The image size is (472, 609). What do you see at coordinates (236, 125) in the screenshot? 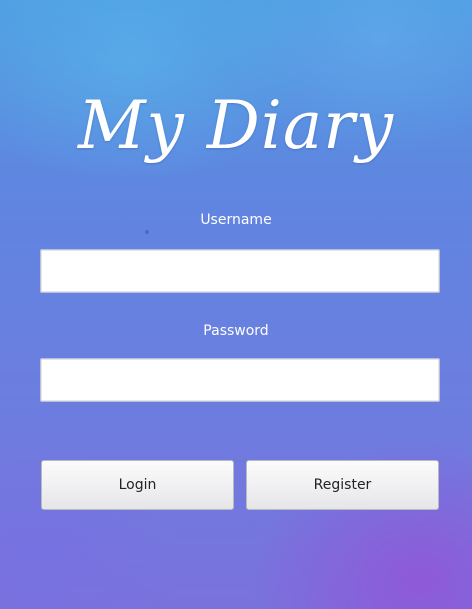
I see `app-title: My Diary` at bounding box center [236, 125].